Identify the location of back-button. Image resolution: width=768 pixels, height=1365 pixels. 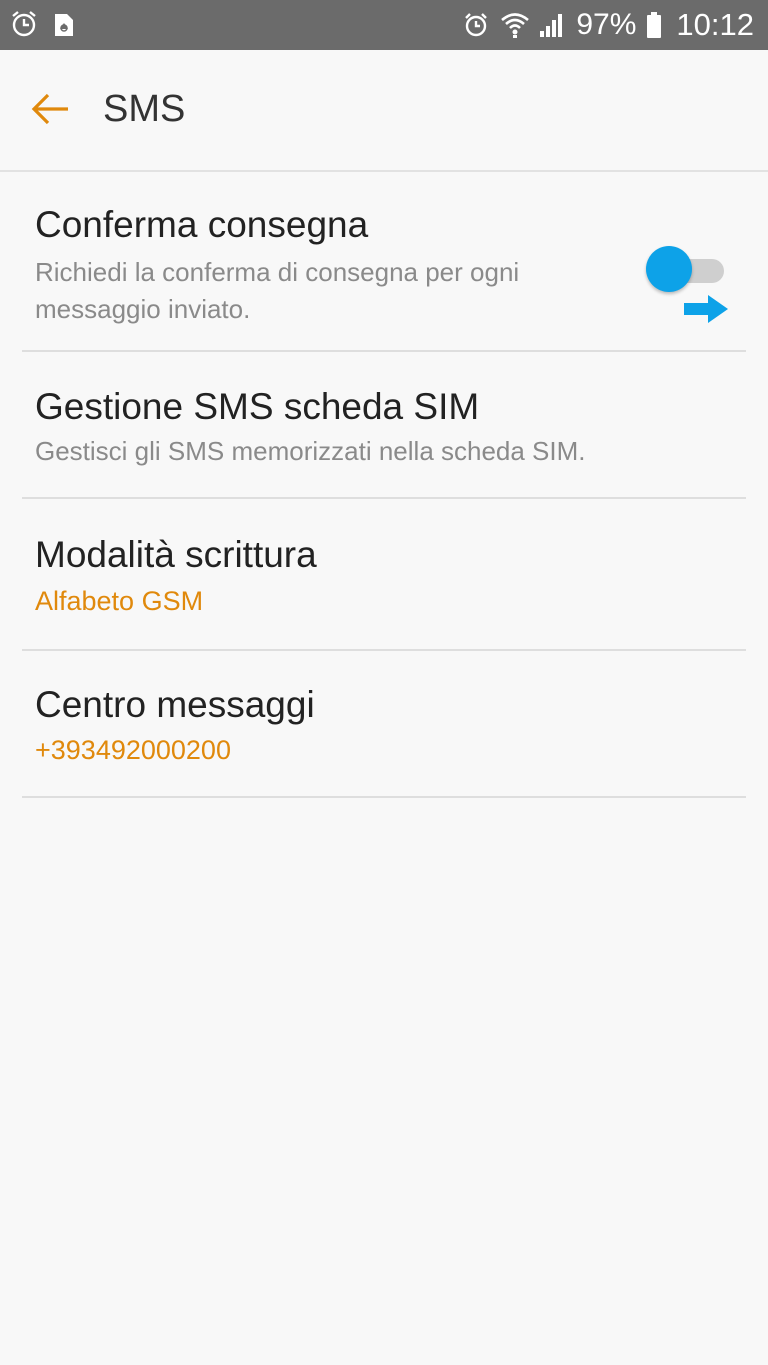
(50, 111).